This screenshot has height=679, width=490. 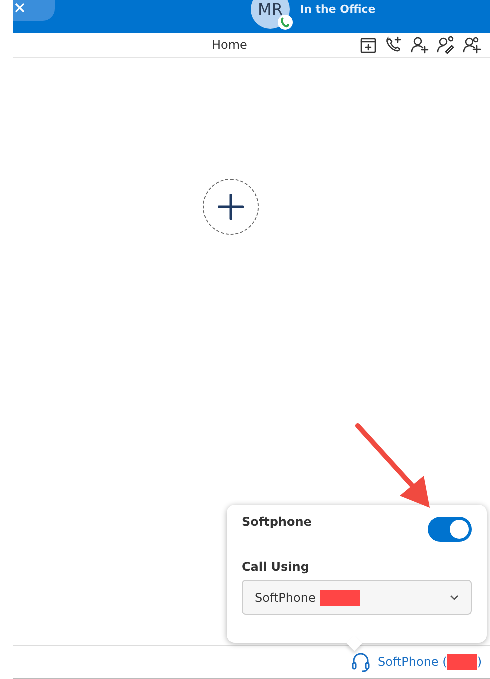 I want to click on chevron-down-icon, so click(x=454, y=597).